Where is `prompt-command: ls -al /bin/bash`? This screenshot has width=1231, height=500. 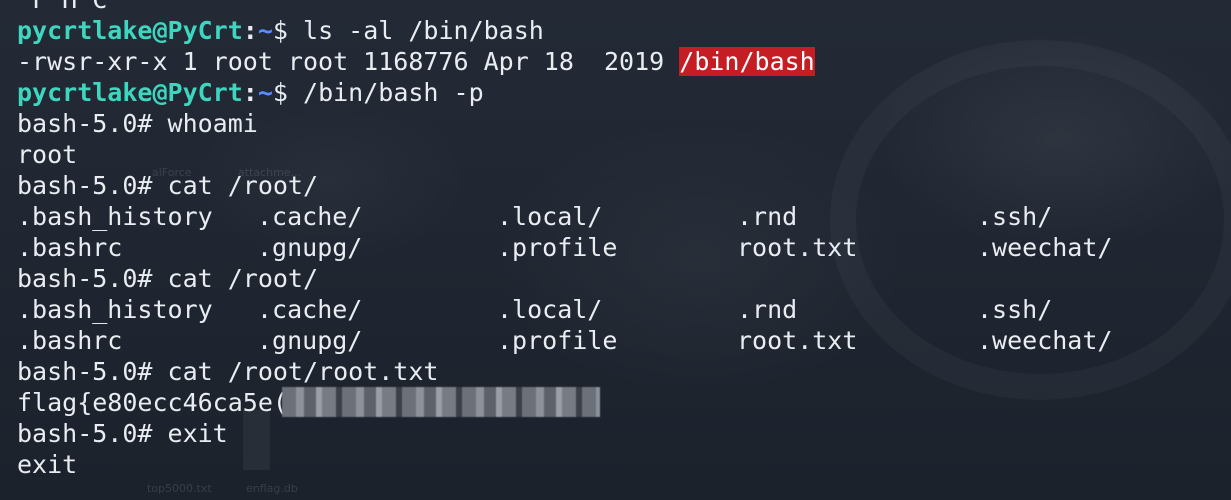
prompt-command: ls -al /bin/bash is located at coordinates (415, 30).